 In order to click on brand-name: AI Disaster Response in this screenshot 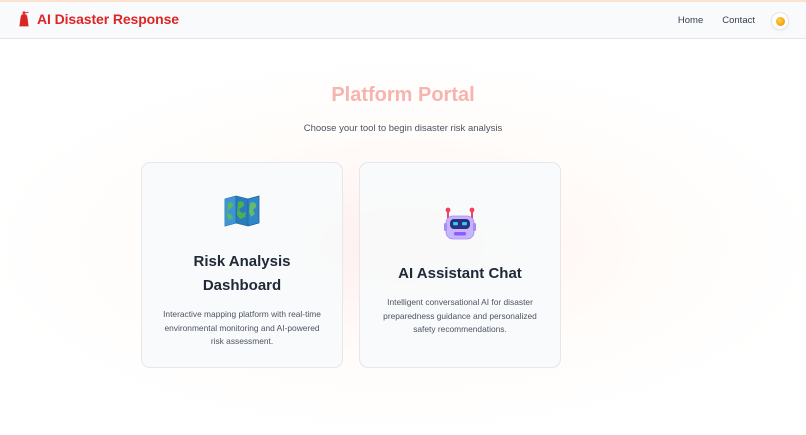, I will do `click(108, 19)`.